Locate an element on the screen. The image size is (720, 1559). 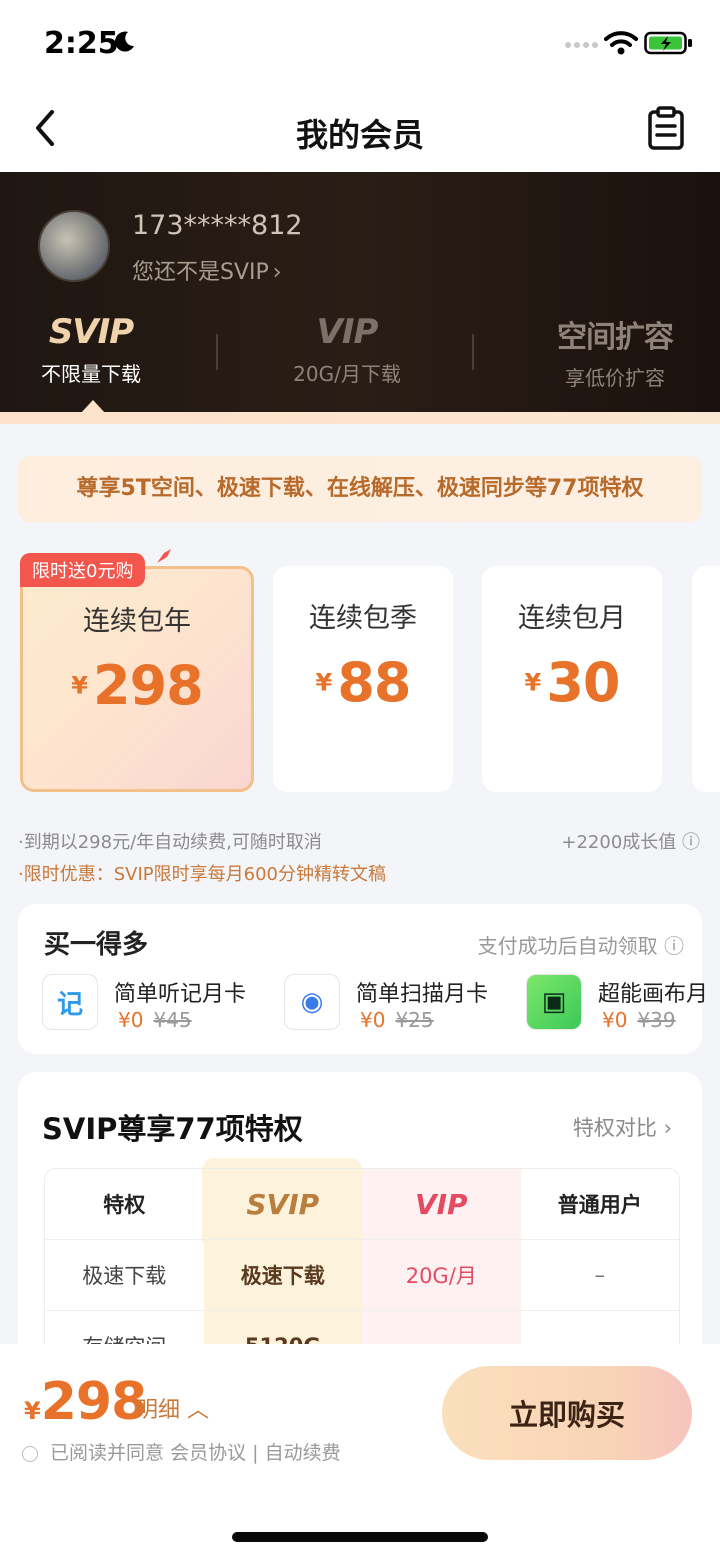
promo-note: ·限时优惠：SVIP限时享每月600分钟精转文稿 is located at coordinates (202, 874).